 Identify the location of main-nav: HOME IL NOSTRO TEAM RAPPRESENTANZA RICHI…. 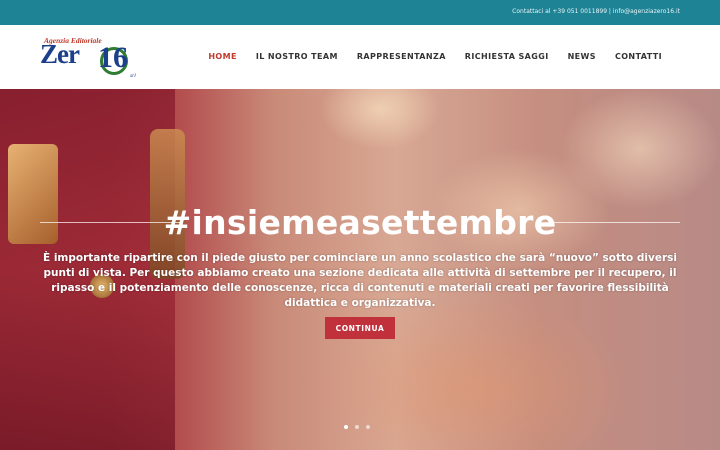
(435, 56).